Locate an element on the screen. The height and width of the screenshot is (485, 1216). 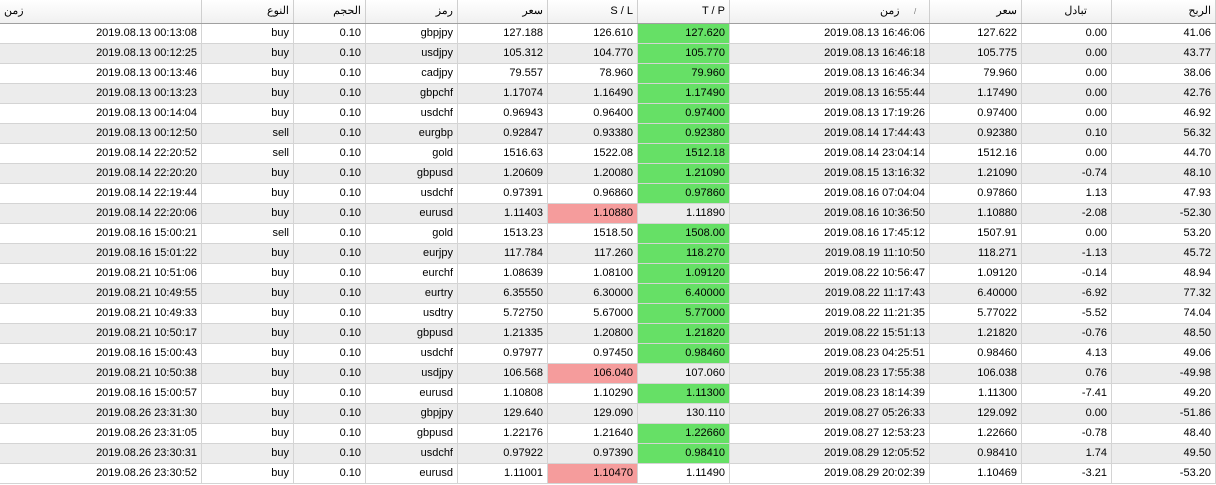
close-price-cell: 1507.91 is located at coordinates (976, 233).